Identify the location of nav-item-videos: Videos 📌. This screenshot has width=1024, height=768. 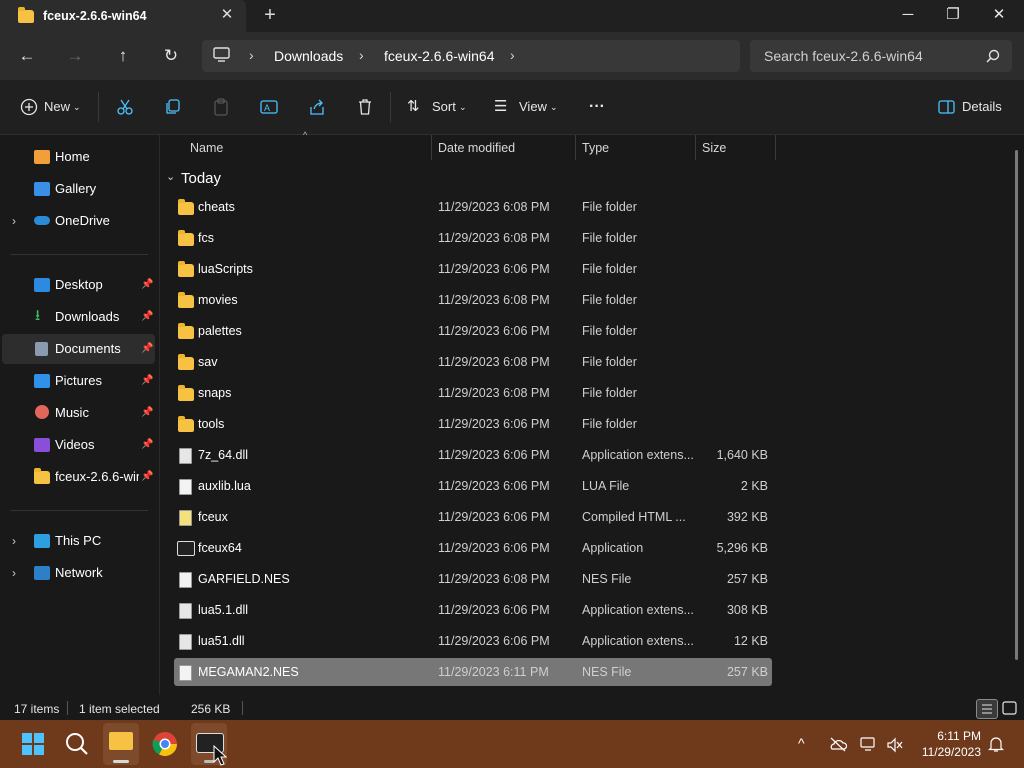
(78, 445).